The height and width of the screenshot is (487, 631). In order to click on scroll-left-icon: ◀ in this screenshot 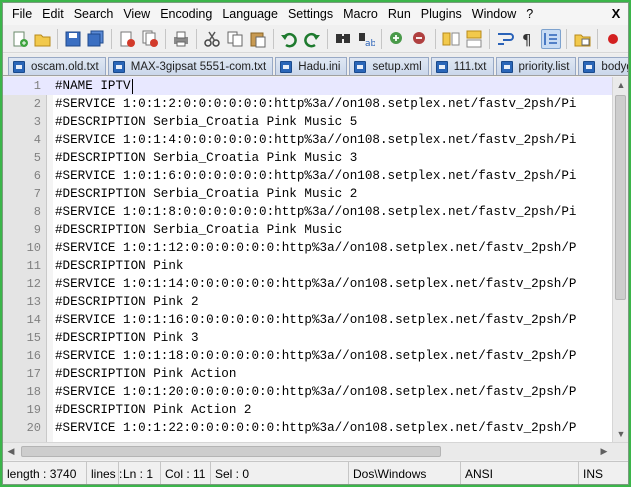, I will do `click(11, 451)`.